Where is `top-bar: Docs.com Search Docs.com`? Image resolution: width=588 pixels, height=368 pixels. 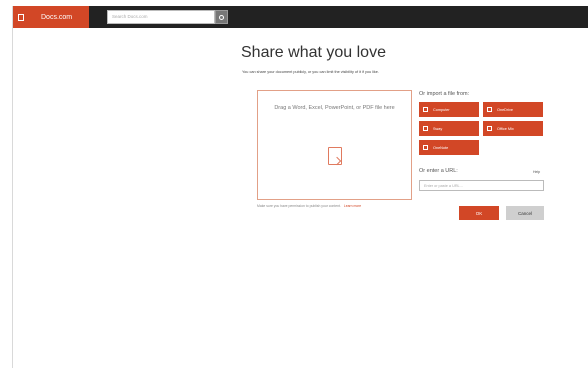 top-bar: Docs.com Search Docs.com is located at coordinates (300, 17).